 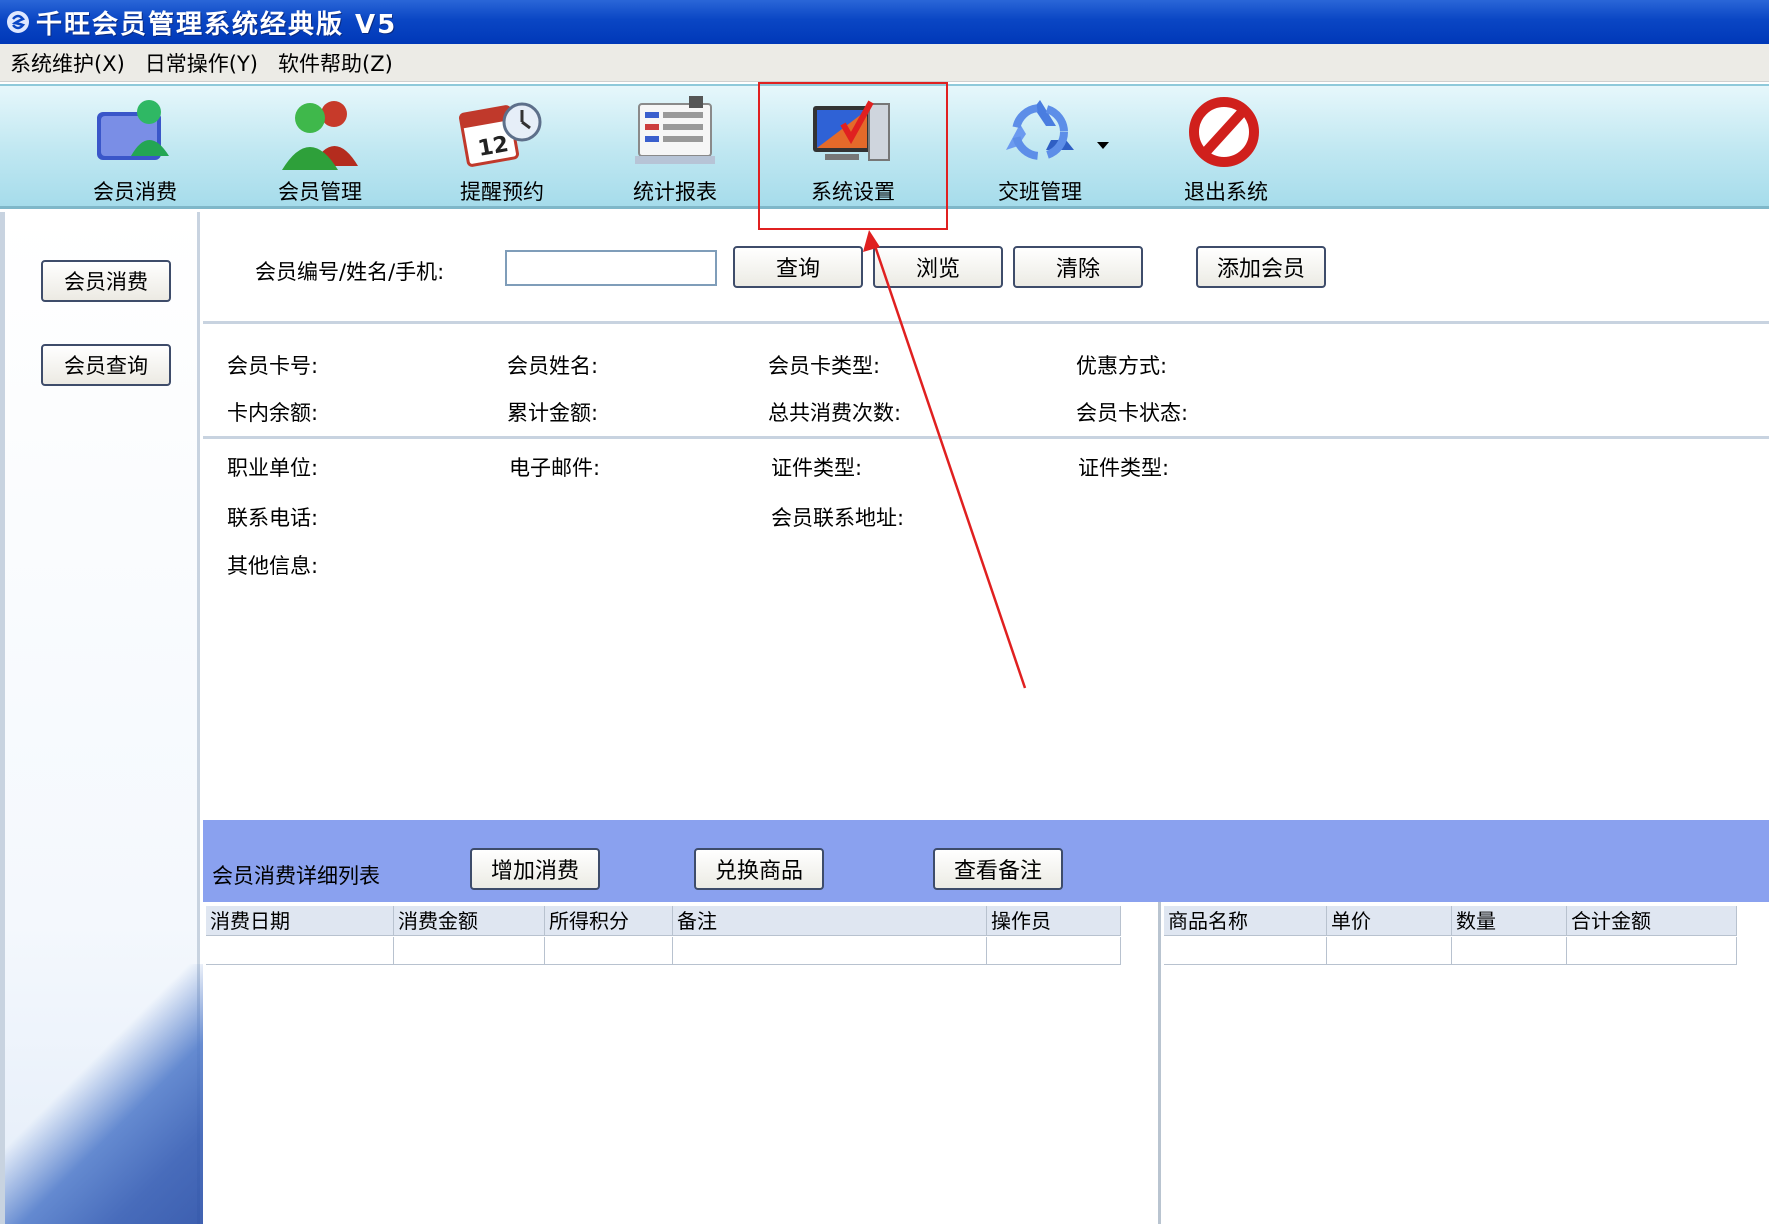 What do you see at coordinates (105, 1094) in the screenshot?
I see `sidebar-decoration` at bounding box center [105, 1094].